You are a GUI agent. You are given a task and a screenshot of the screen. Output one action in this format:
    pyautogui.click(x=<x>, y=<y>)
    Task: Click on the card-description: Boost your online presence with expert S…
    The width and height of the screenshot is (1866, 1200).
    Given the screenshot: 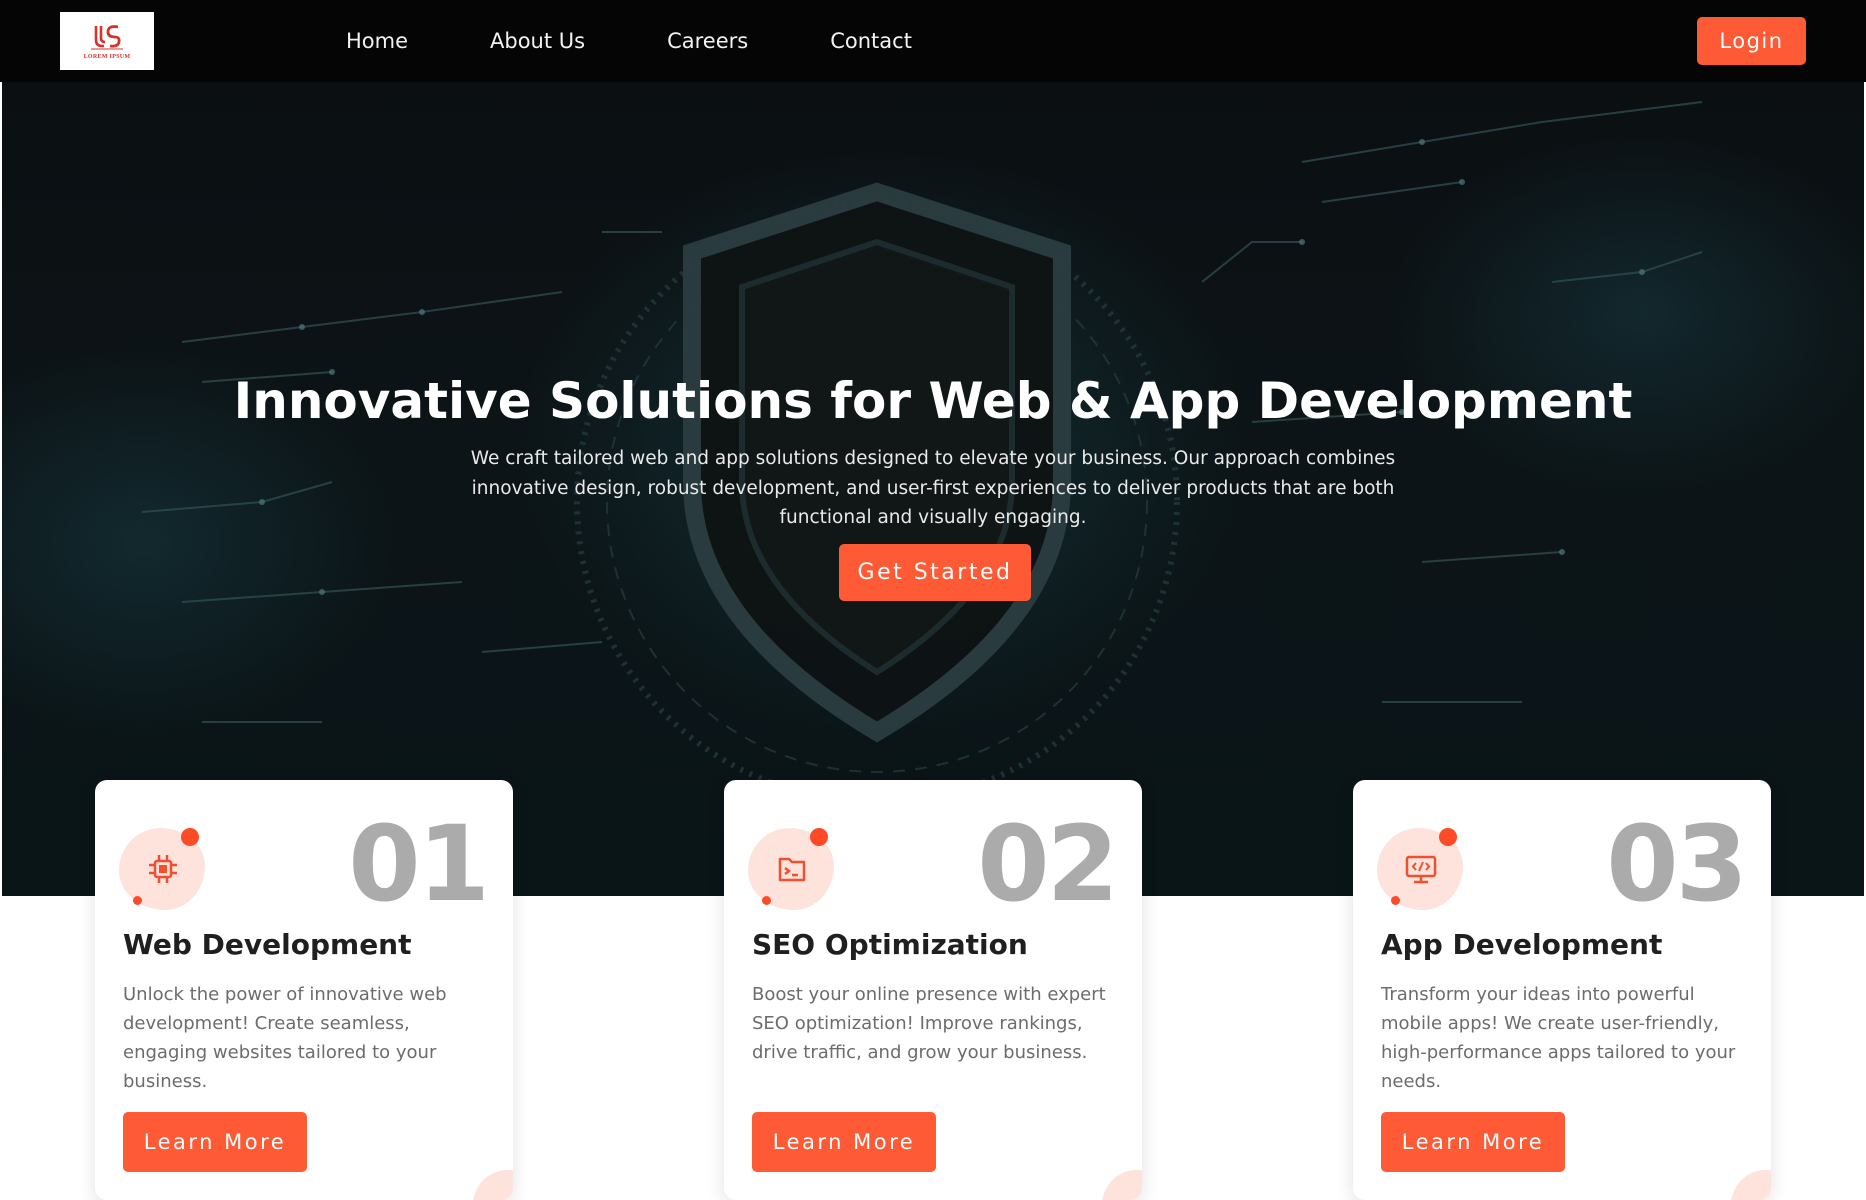 What is the action you would take?
    pyautogui.click(x=929, y=1023)
    